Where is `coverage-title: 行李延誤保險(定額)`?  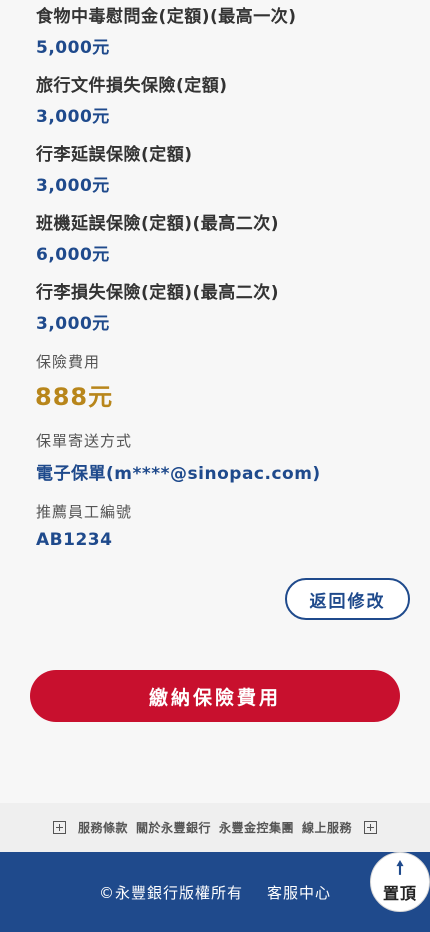
coverage-title: 行李延誤保險(定額) is located at coordinates (114, 155).